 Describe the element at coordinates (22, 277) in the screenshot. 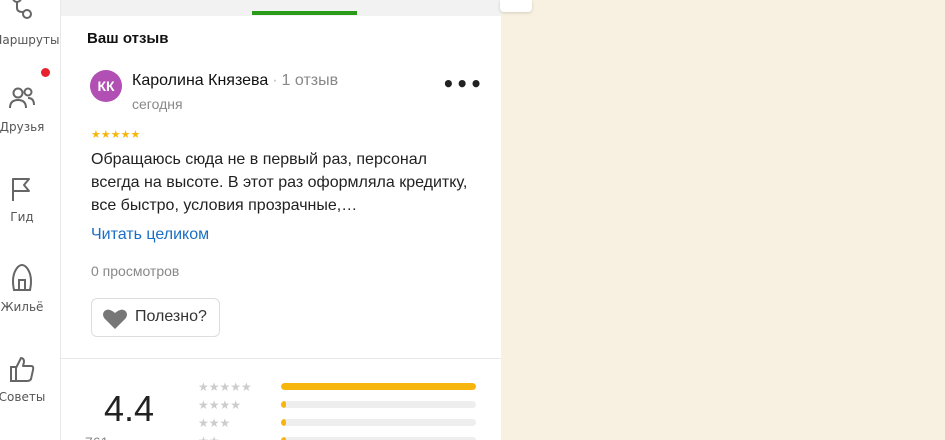

I see `housing-icon` at that location.